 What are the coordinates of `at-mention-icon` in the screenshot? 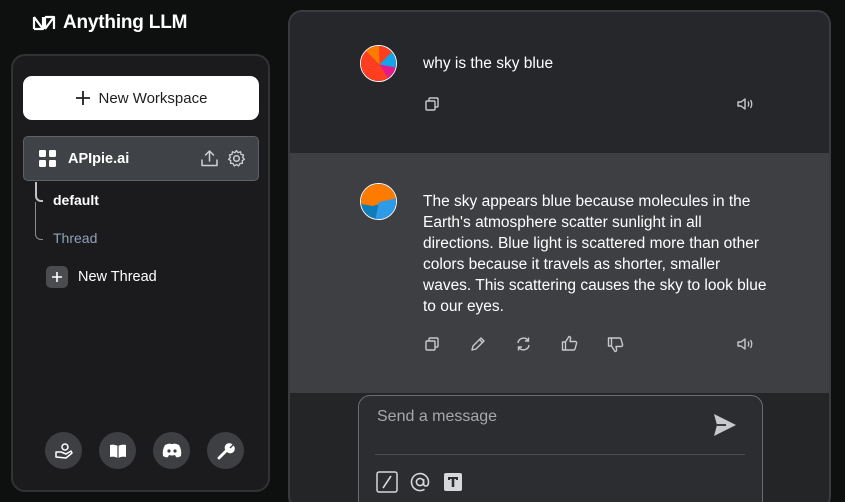 It's located at (420, 482).